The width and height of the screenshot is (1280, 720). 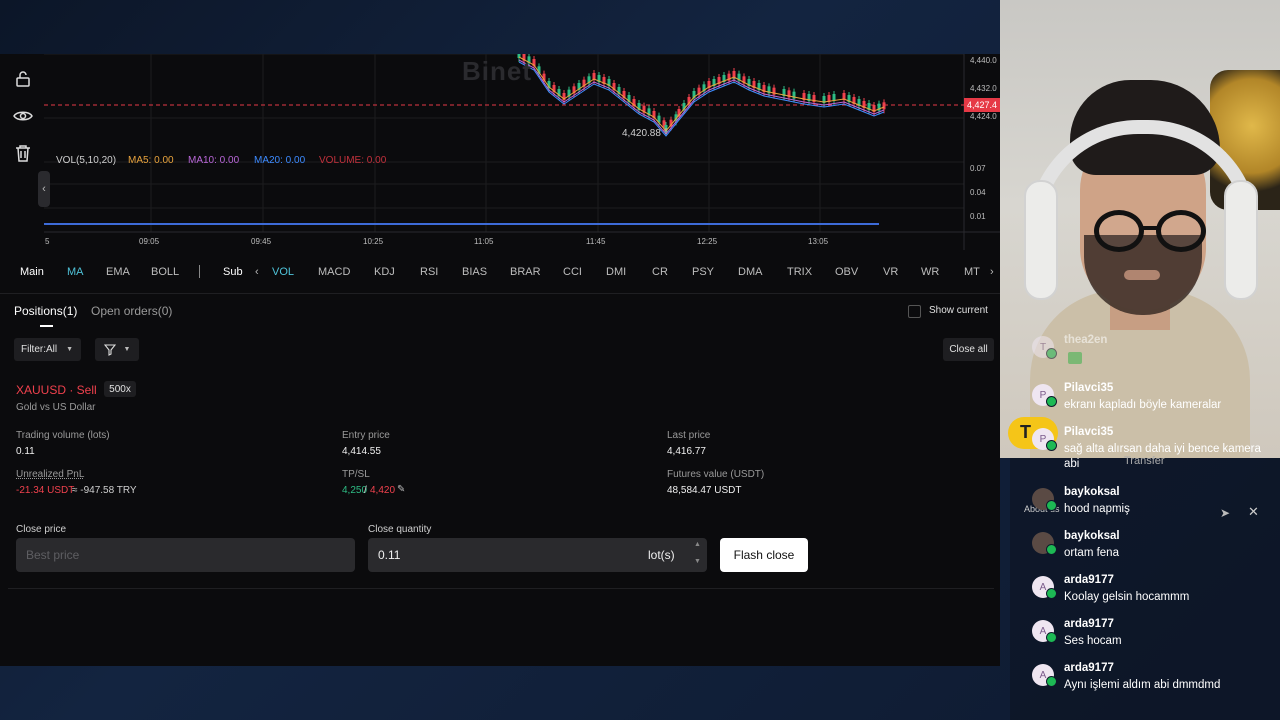 I want to click on chat-username: thea2en, so click(x=1086, y=340).